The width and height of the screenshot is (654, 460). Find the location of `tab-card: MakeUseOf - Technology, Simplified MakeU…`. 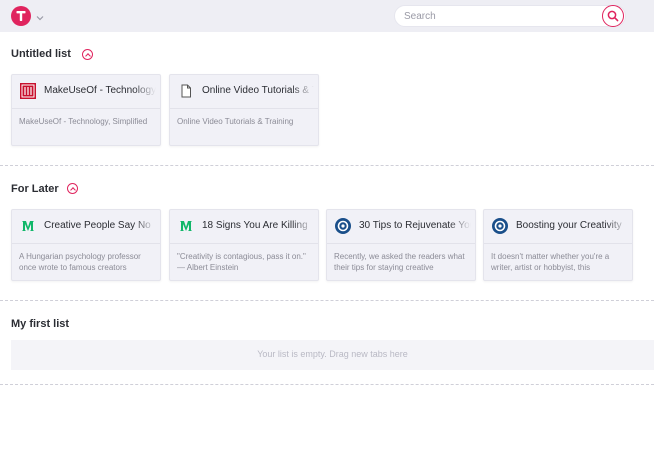

tab-card: MakeUseOf - Technology, Simplified MakeU… is located at coordinates (86, 110).